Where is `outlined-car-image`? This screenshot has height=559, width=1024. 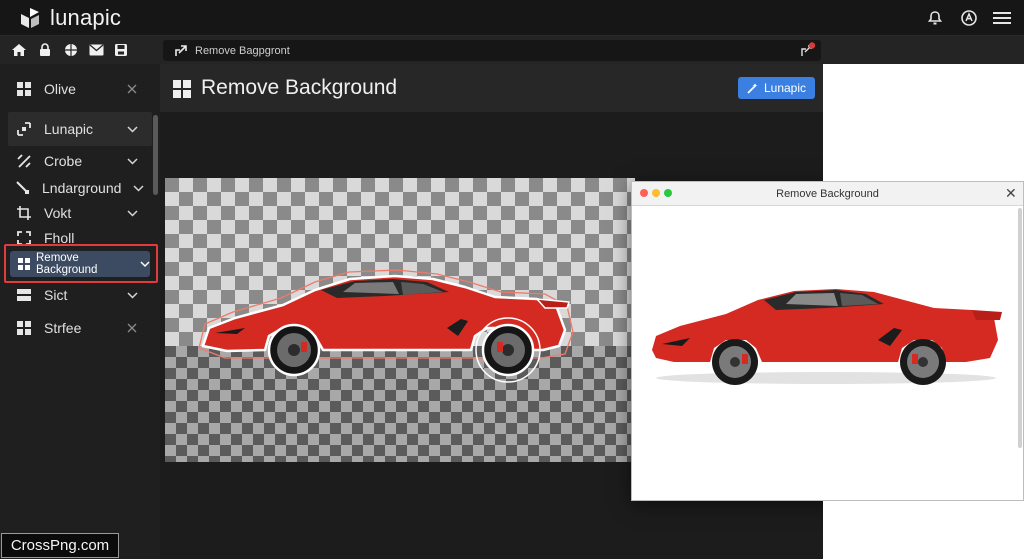 outlined-car-image is located at coordinates (386, 326).